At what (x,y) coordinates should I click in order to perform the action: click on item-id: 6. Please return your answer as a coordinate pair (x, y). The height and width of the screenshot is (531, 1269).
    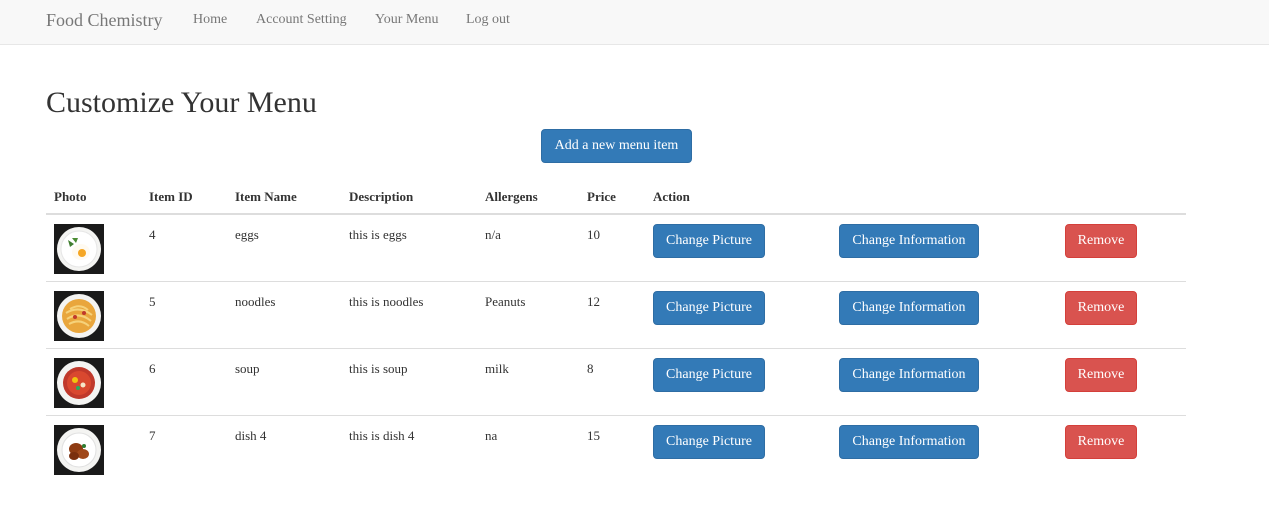
    Looking at the image, I should click on (152, 368).